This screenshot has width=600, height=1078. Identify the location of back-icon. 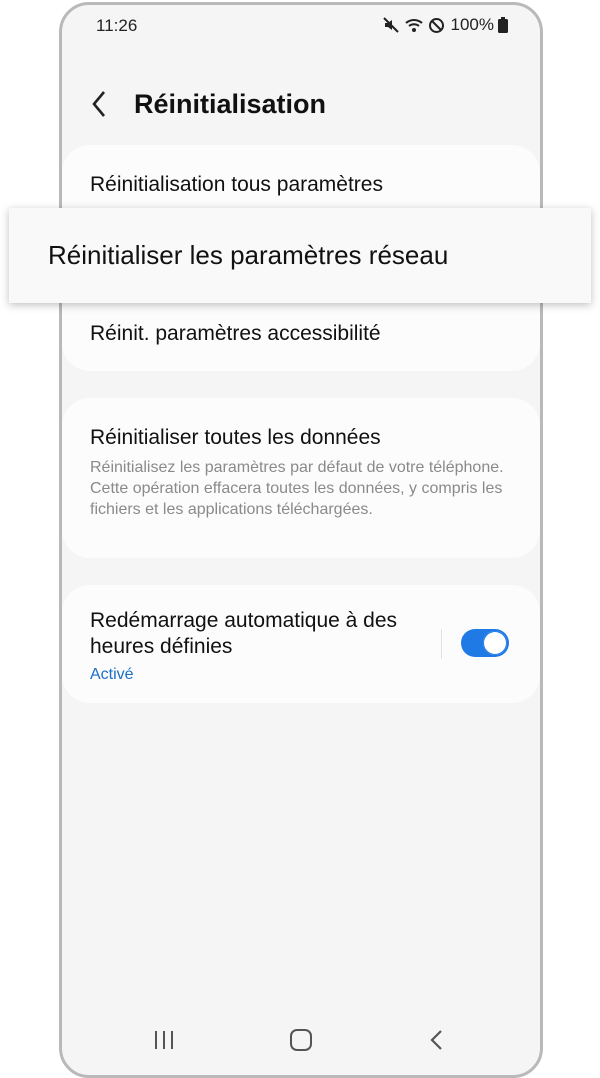
(437, 1040).